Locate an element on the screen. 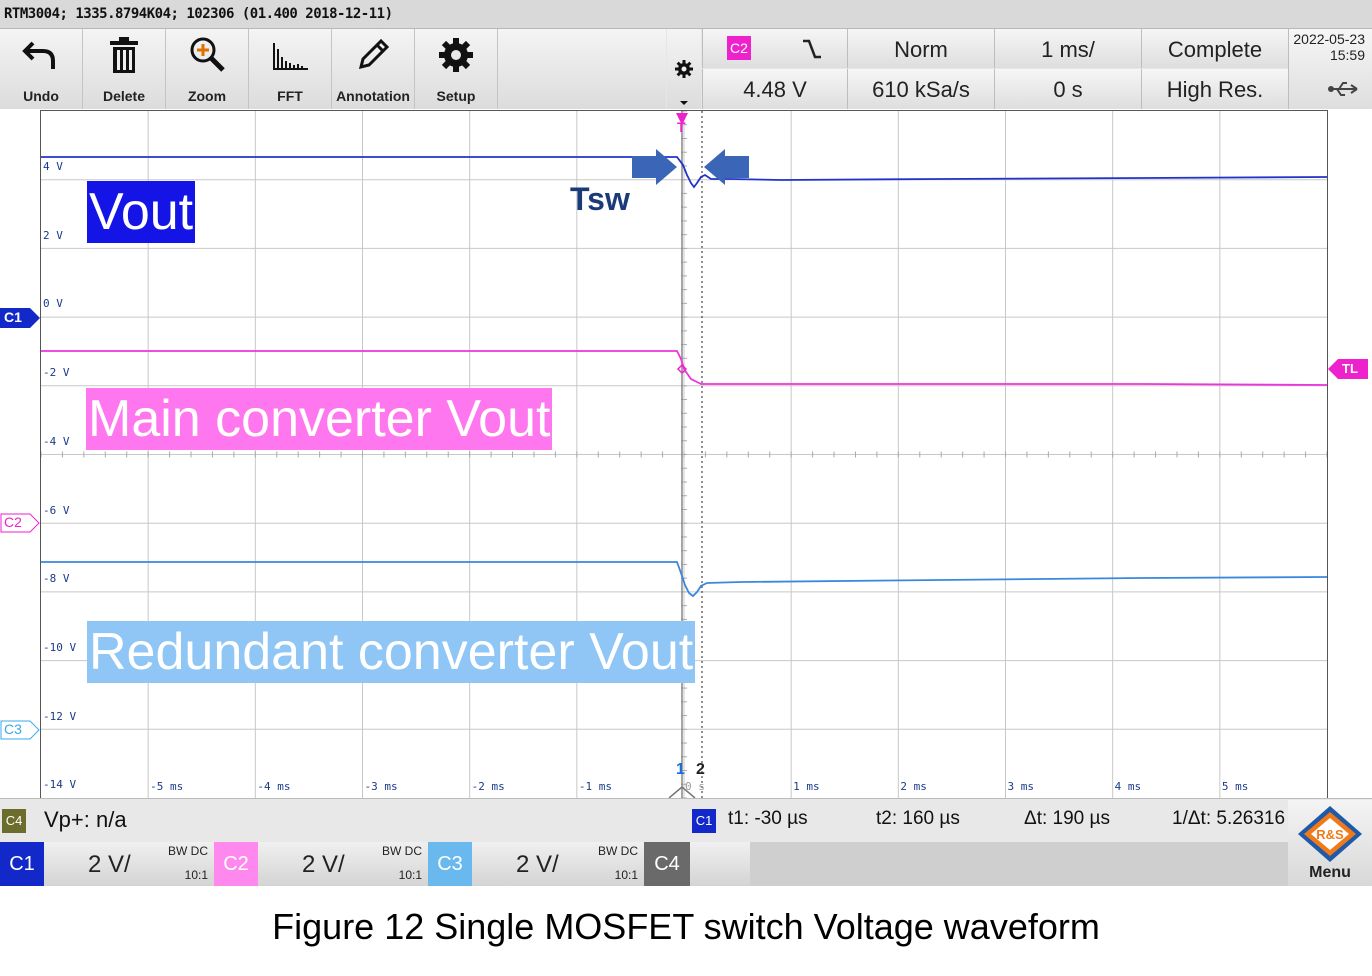  x-axis-label: 1 ms is located at coordinates (806, 786).